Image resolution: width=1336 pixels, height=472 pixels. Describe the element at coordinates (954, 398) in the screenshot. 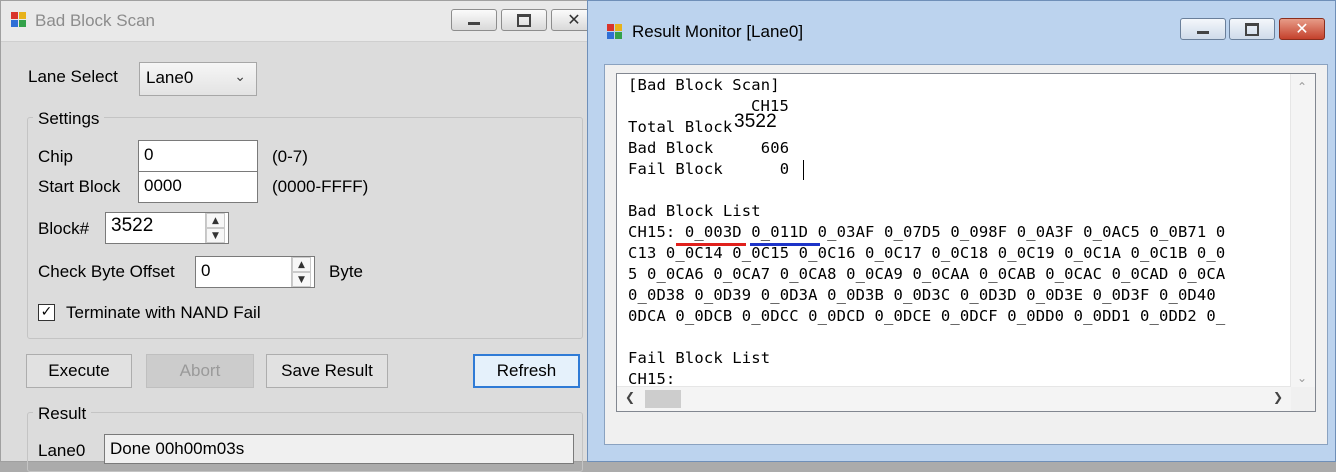

I see `horizontal-scrollbar: ❮ ❯` at that location.